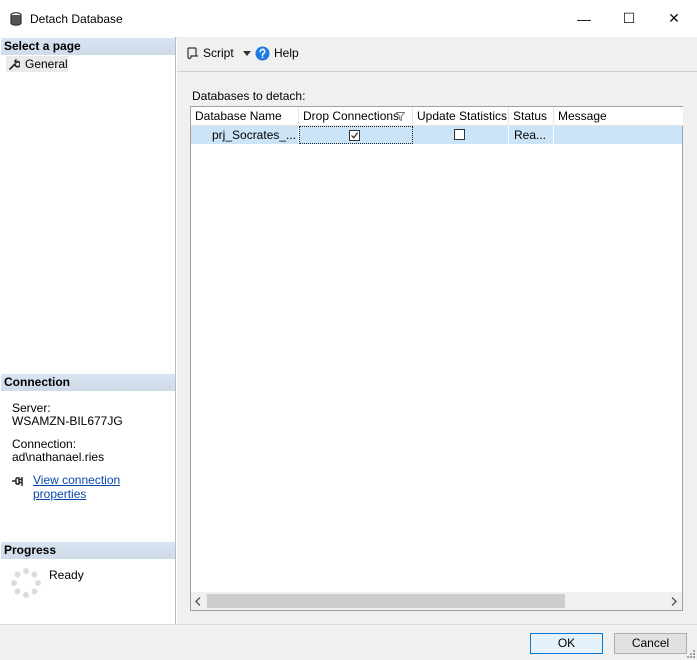 This screenshot has height=660, width=697. I want to click on script-button: Script, so click(218, 54).